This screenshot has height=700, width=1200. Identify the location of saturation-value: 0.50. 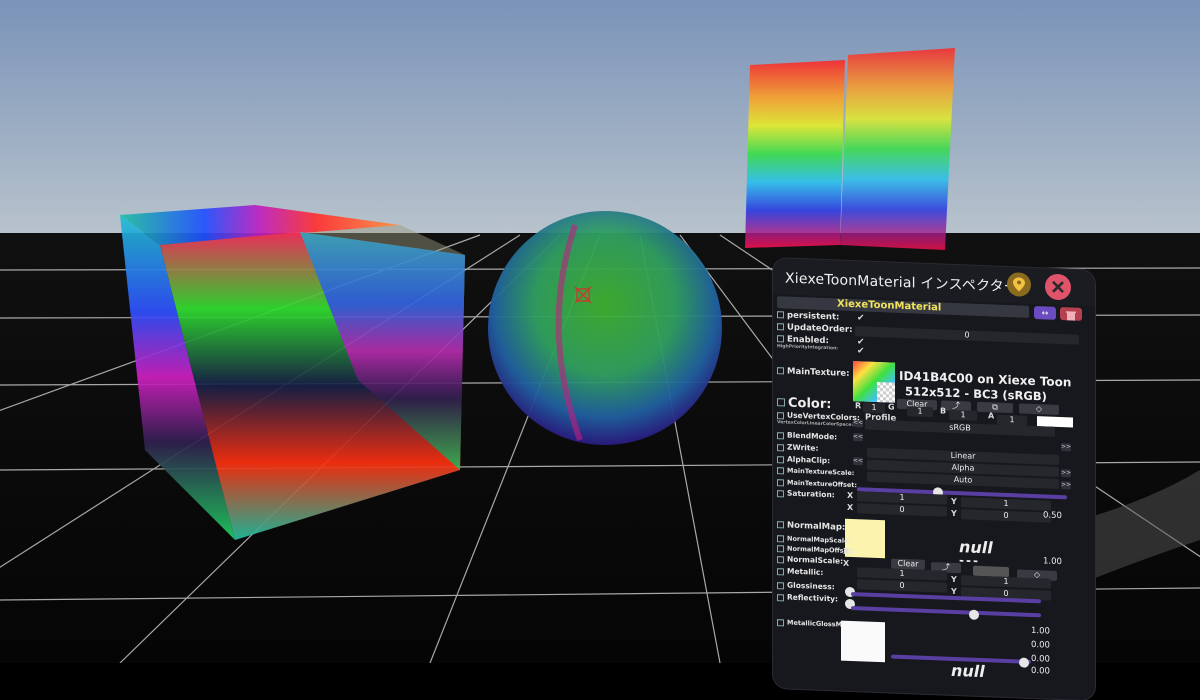
(1052, 516).